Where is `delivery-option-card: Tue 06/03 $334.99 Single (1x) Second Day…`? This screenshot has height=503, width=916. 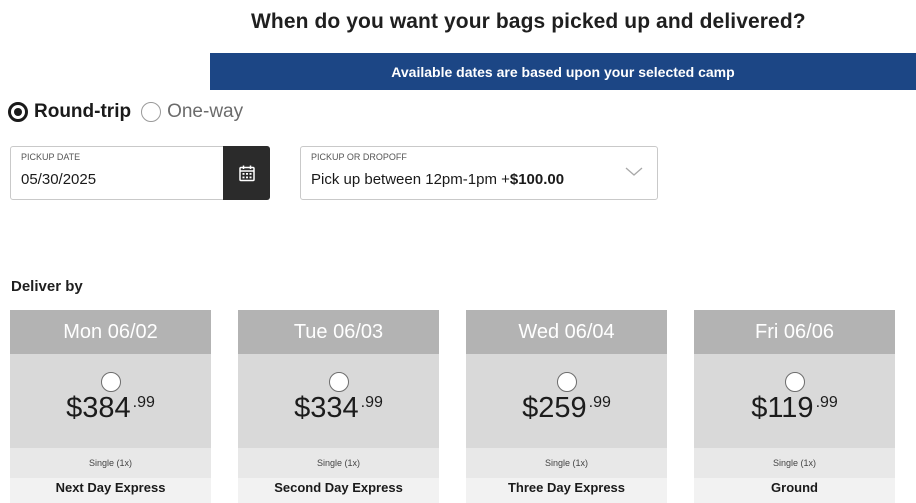
delivery-option-card: Tue 06/03 $334.99 Single (1x) Second Day… is located at coordinates (338, 406).